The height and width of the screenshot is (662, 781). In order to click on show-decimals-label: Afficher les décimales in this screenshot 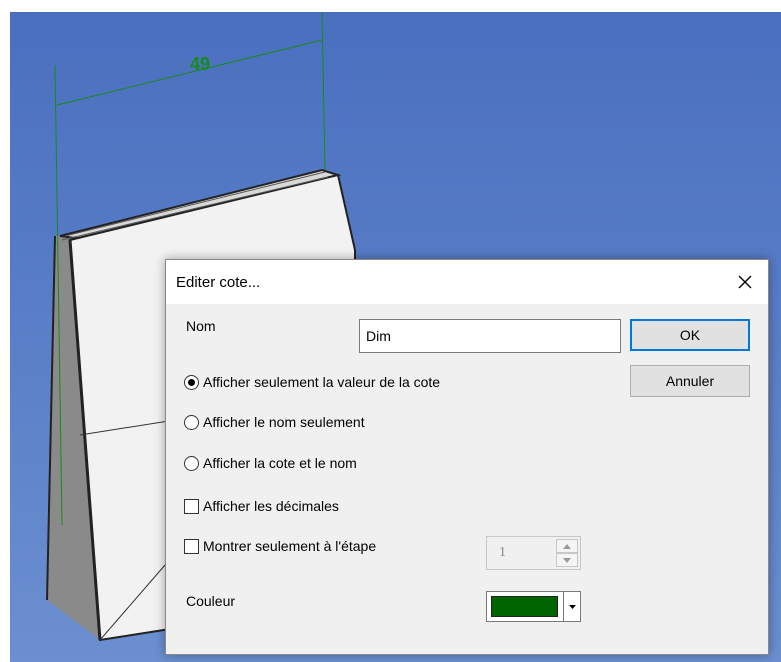, I will do `click(271, 506)`.